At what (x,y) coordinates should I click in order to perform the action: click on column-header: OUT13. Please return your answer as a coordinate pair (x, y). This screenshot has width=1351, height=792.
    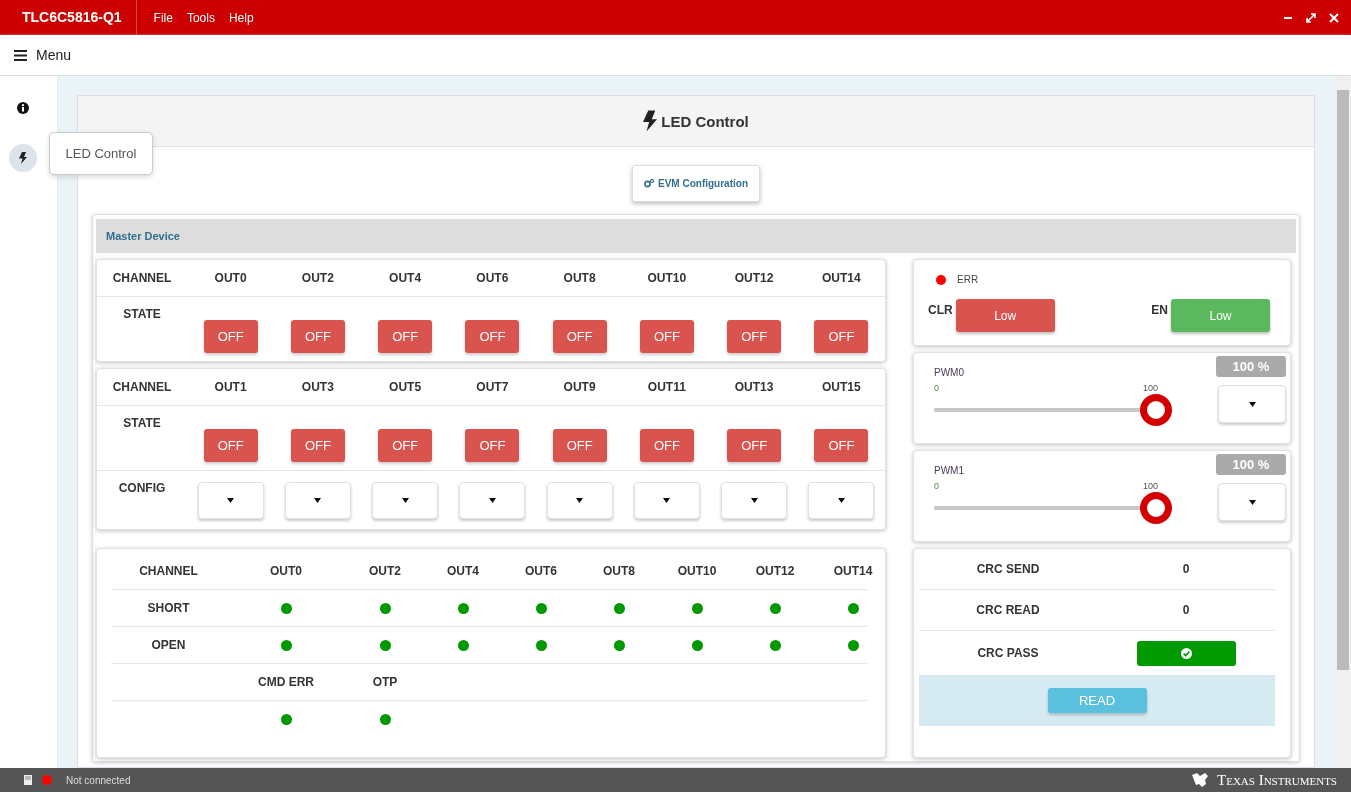
    Looking at the image, I should click on (754, 387).